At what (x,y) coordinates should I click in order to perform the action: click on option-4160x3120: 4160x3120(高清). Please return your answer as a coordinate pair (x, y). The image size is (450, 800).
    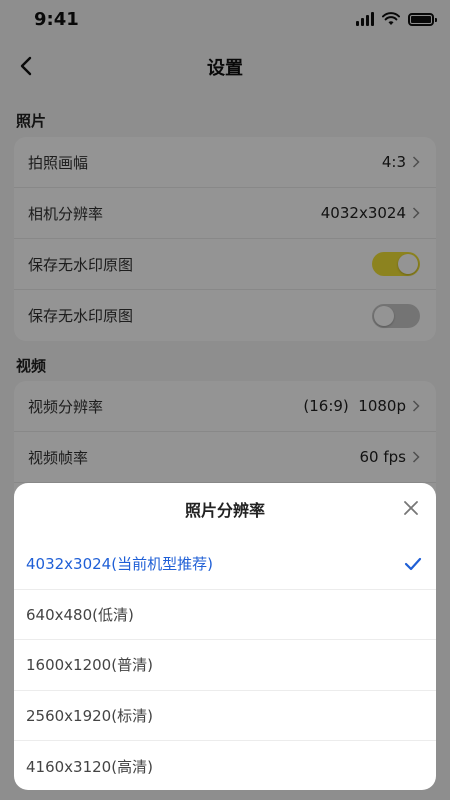
    Looking at the image, I should click on (225, 765).